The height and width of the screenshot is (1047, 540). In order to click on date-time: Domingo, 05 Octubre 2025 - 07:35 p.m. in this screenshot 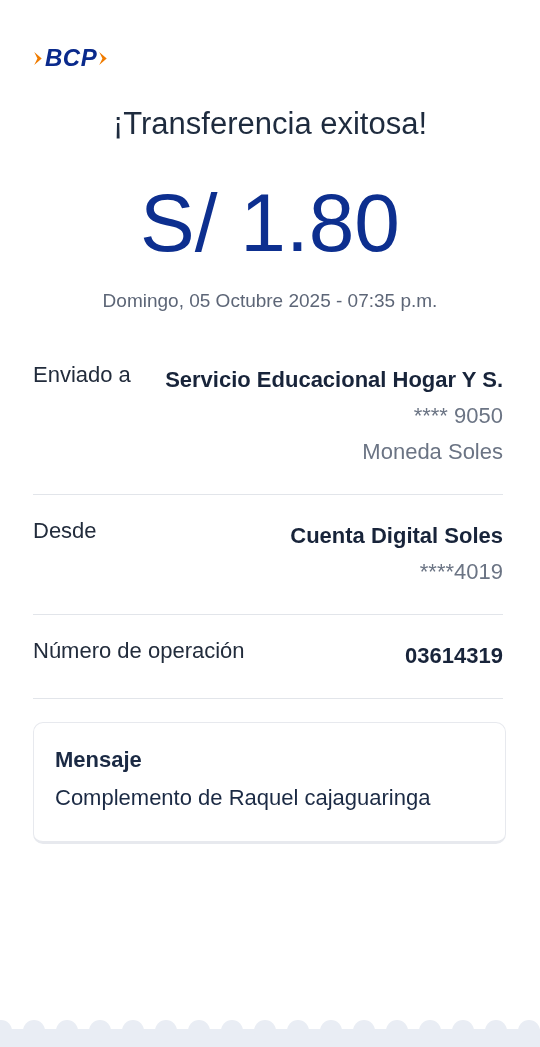, I will do `click(270, 301)`.